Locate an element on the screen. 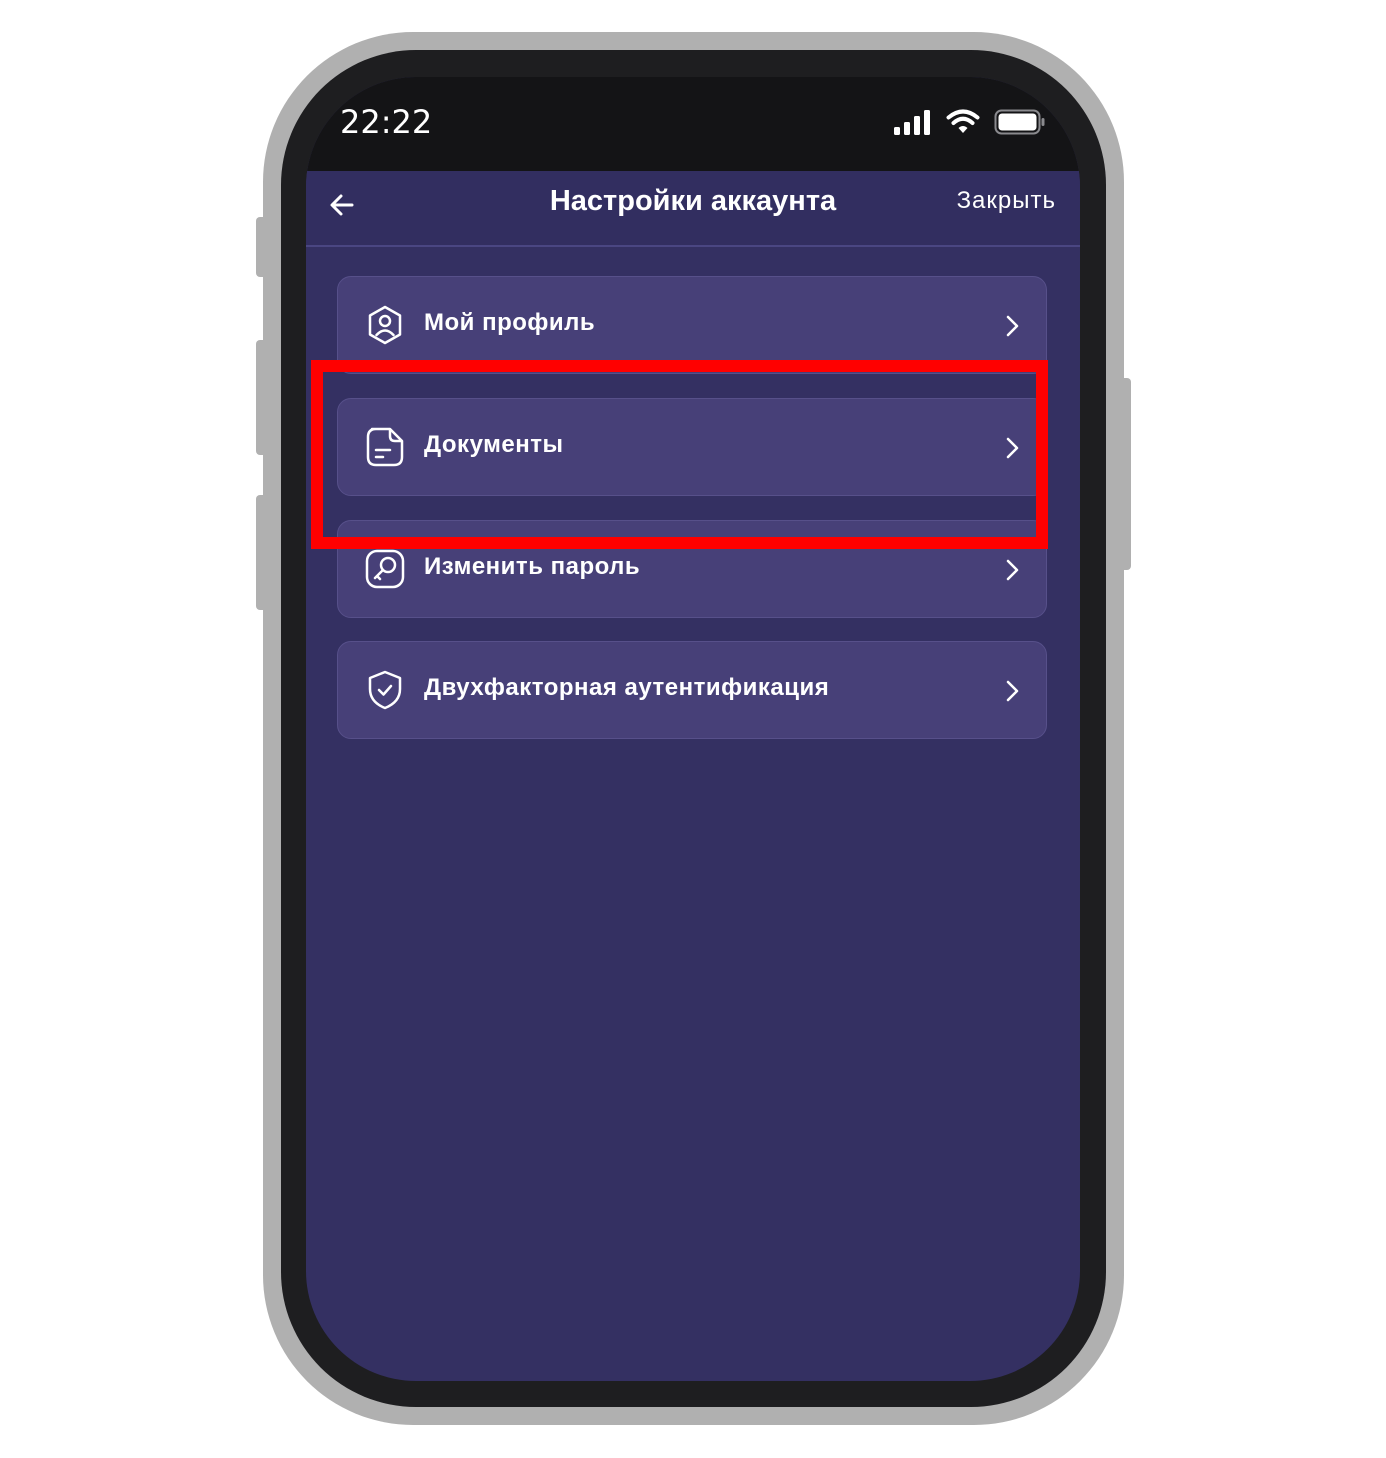 This screenshot has width=1386, height=1458. status-icons is located at coordinates (970, 122).